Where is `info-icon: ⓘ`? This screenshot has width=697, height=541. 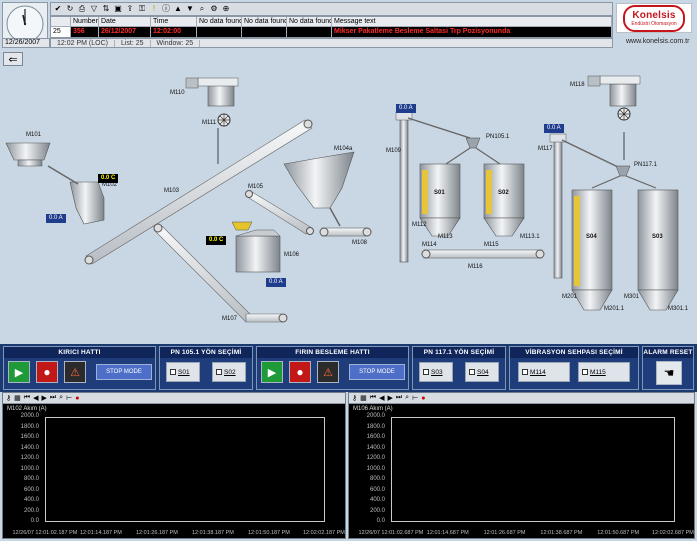
info-icon: ⓘ is located at coordinates (166, 9).